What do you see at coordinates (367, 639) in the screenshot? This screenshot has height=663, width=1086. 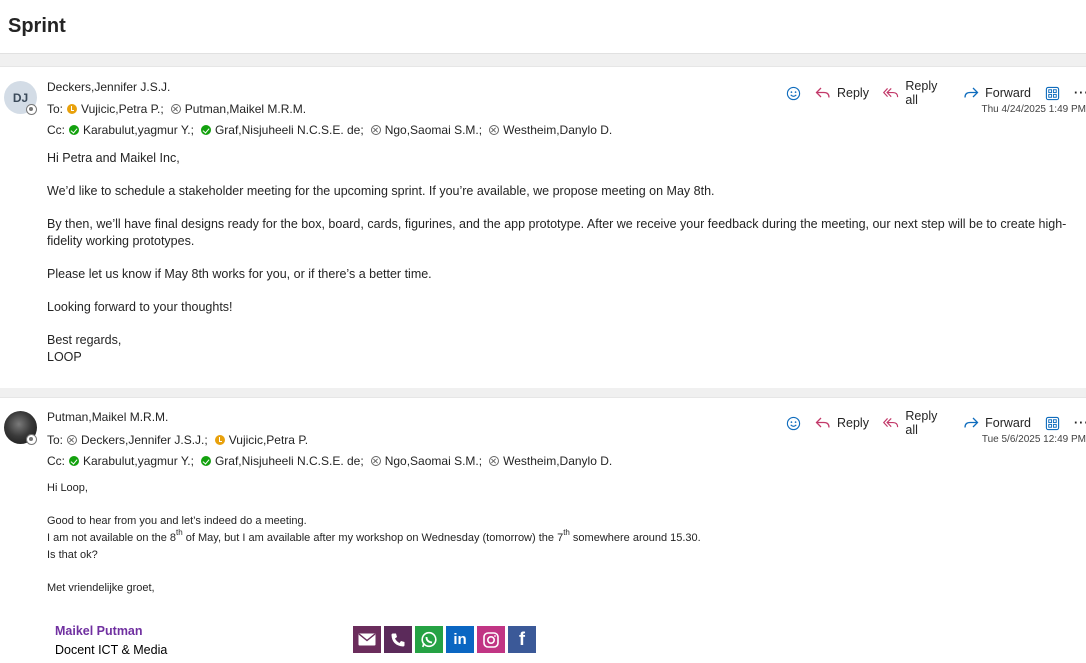 I see `email-icon` at bounding box center [367, 639].